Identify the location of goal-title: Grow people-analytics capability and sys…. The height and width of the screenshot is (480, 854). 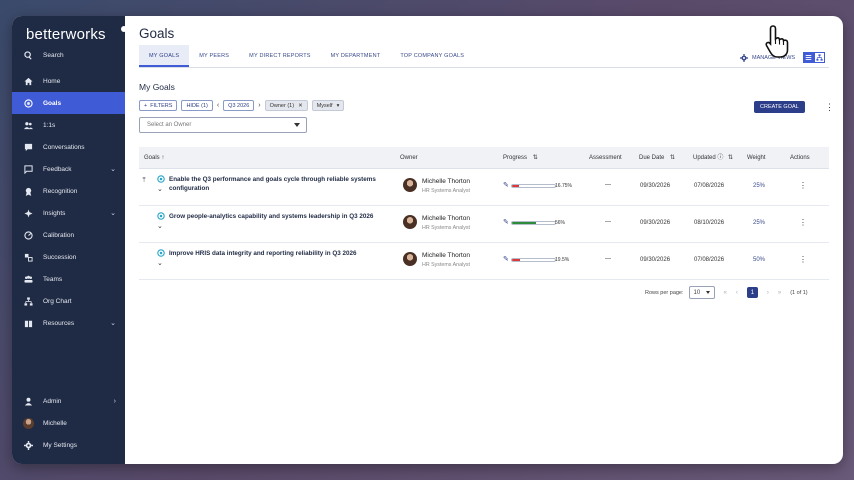
(276, 216).